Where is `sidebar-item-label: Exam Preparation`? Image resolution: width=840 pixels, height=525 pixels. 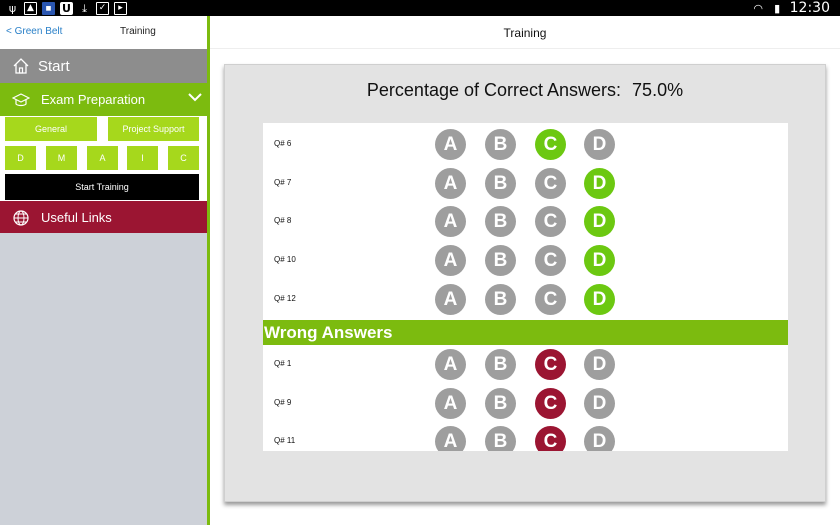
sidebar-item-label: Exam Preparation is located at coordinates (93, 99).